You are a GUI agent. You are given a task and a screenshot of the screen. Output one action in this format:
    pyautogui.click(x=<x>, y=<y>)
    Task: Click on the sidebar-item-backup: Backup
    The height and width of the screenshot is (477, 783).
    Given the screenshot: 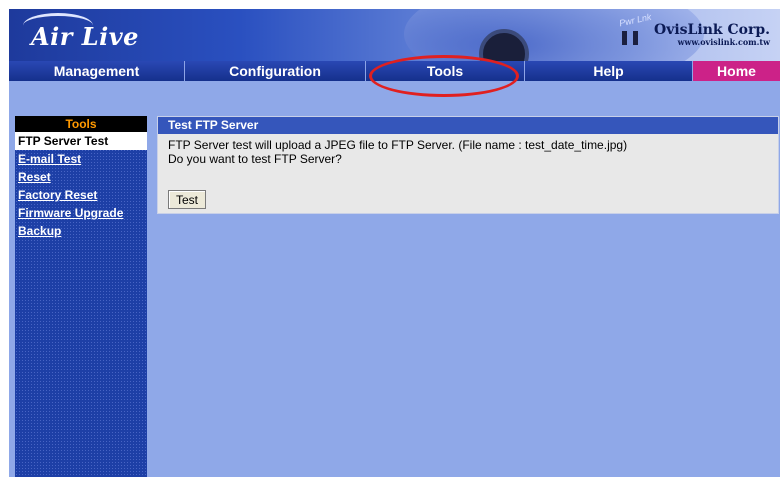 What is the action you would take?
    pyautogui.click(x=81, y=231)
    